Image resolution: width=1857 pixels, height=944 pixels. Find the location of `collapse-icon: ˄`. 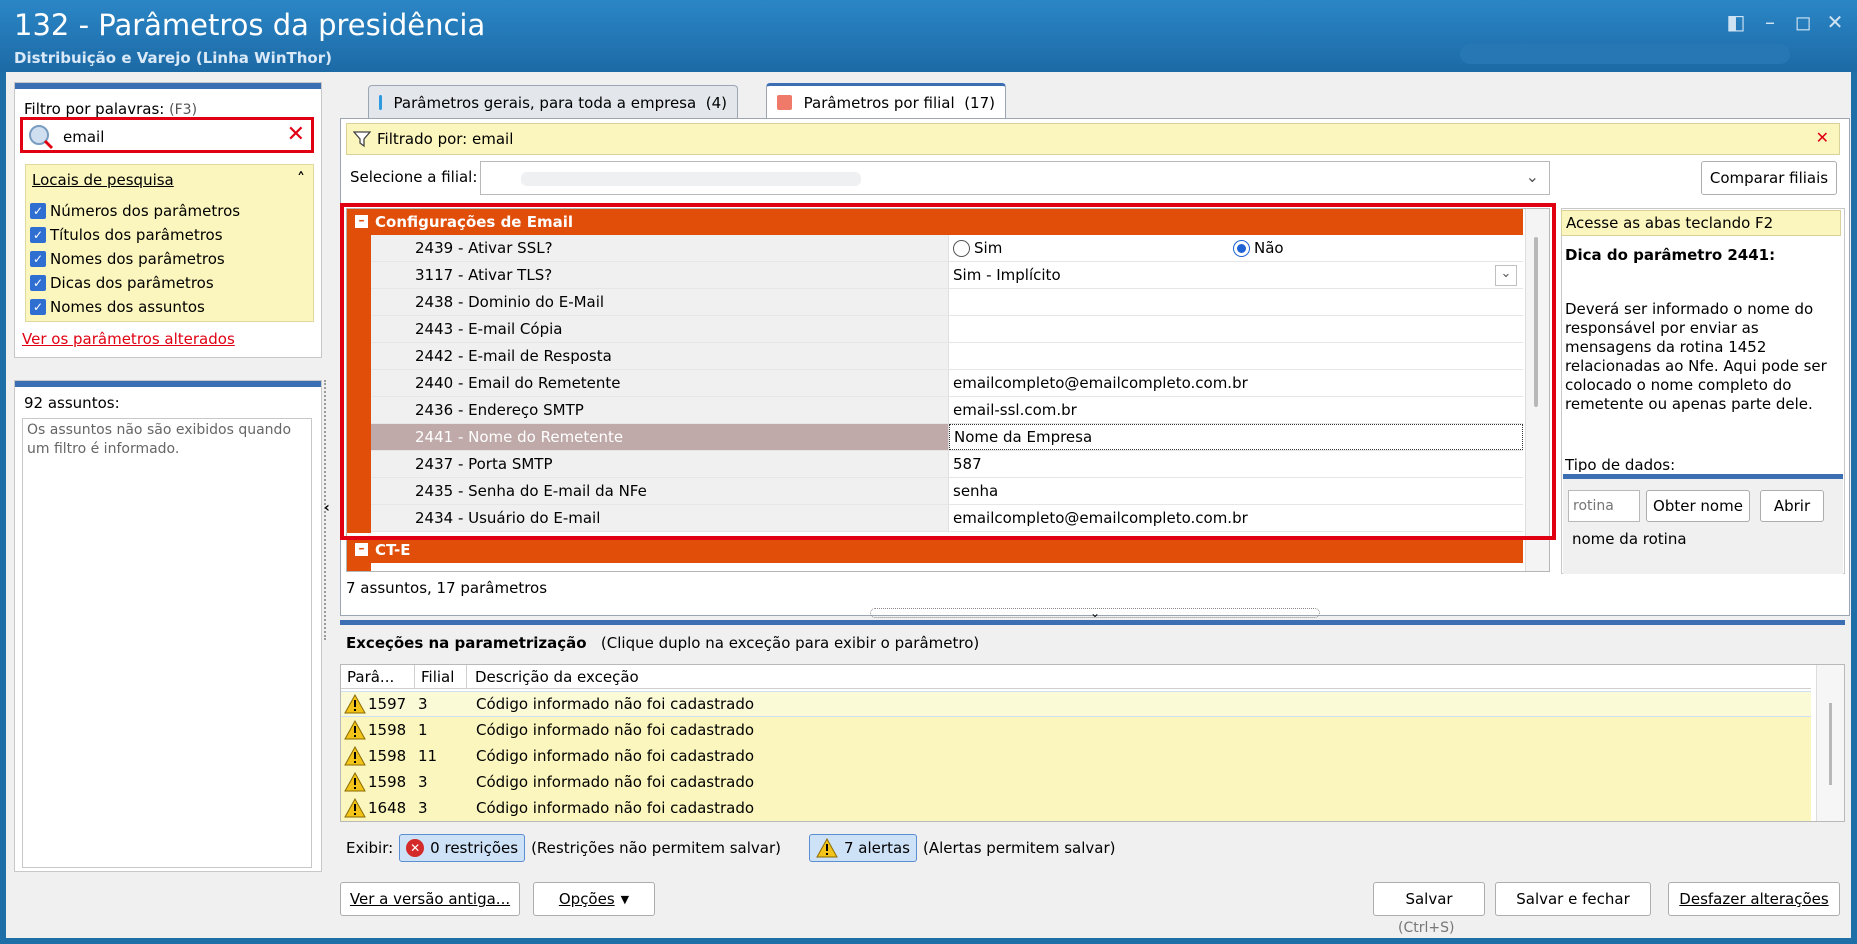

collapse-icon: ˄ is located at coordinates (301, 178).